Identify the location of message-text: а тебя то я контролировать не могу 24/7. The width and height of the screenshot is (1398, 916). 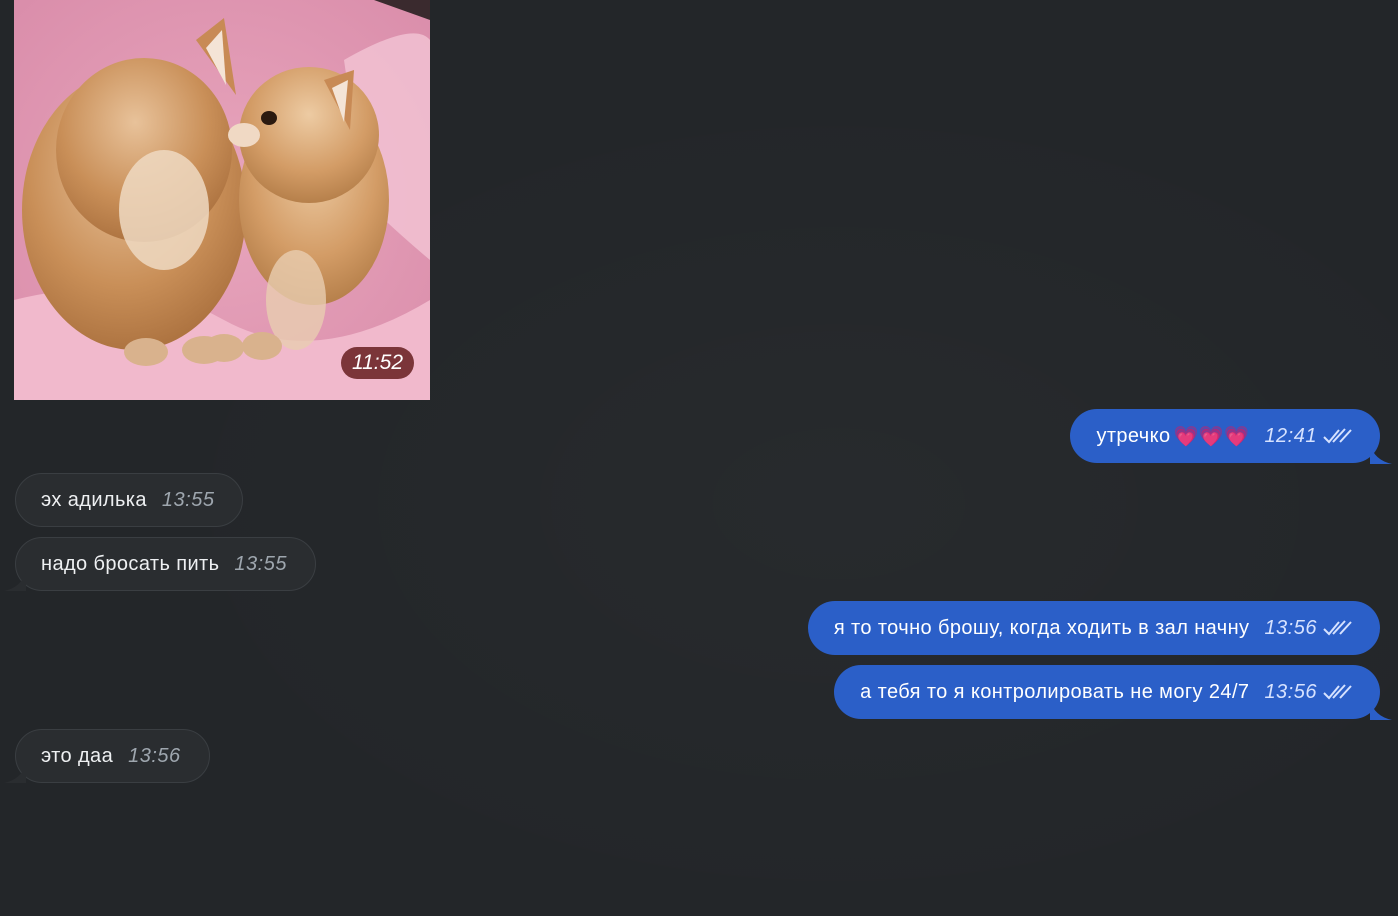
(1055, 691).